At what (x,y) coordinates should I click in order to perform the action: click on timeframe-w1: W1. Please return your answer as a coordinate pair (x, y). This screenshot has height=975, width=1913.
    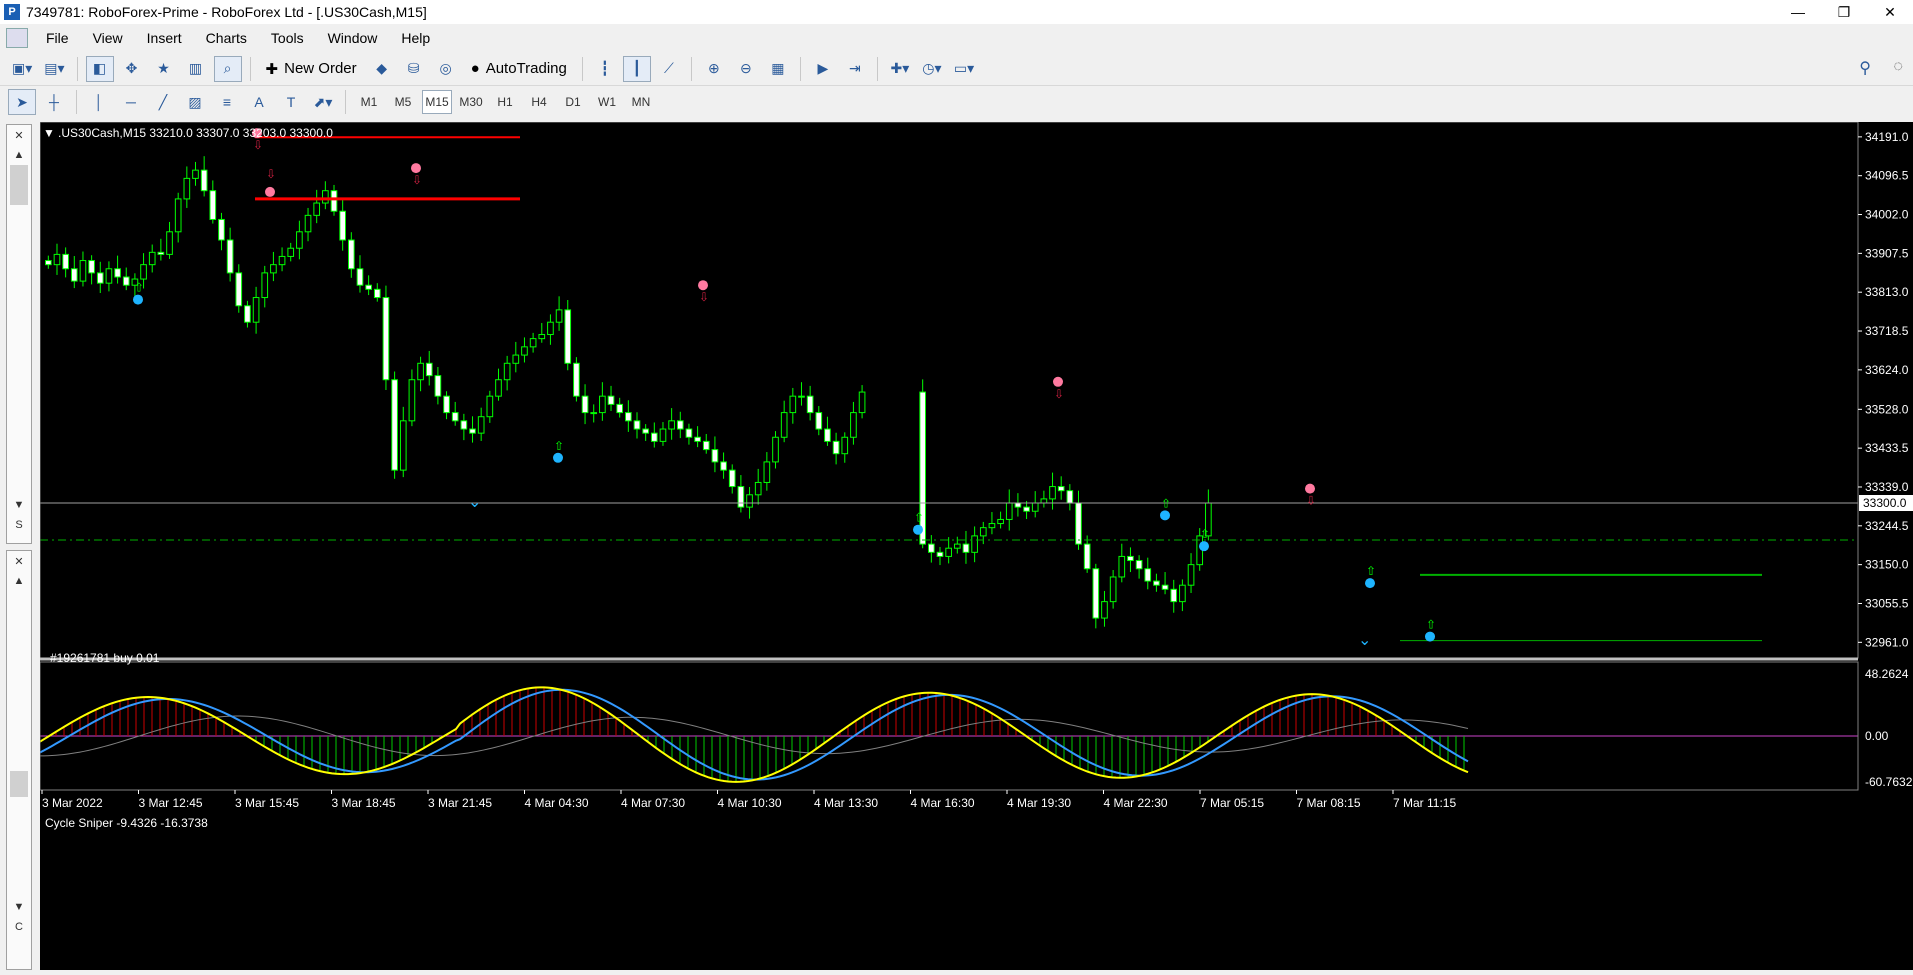
    Looking at the image, I should click on (607, 102).